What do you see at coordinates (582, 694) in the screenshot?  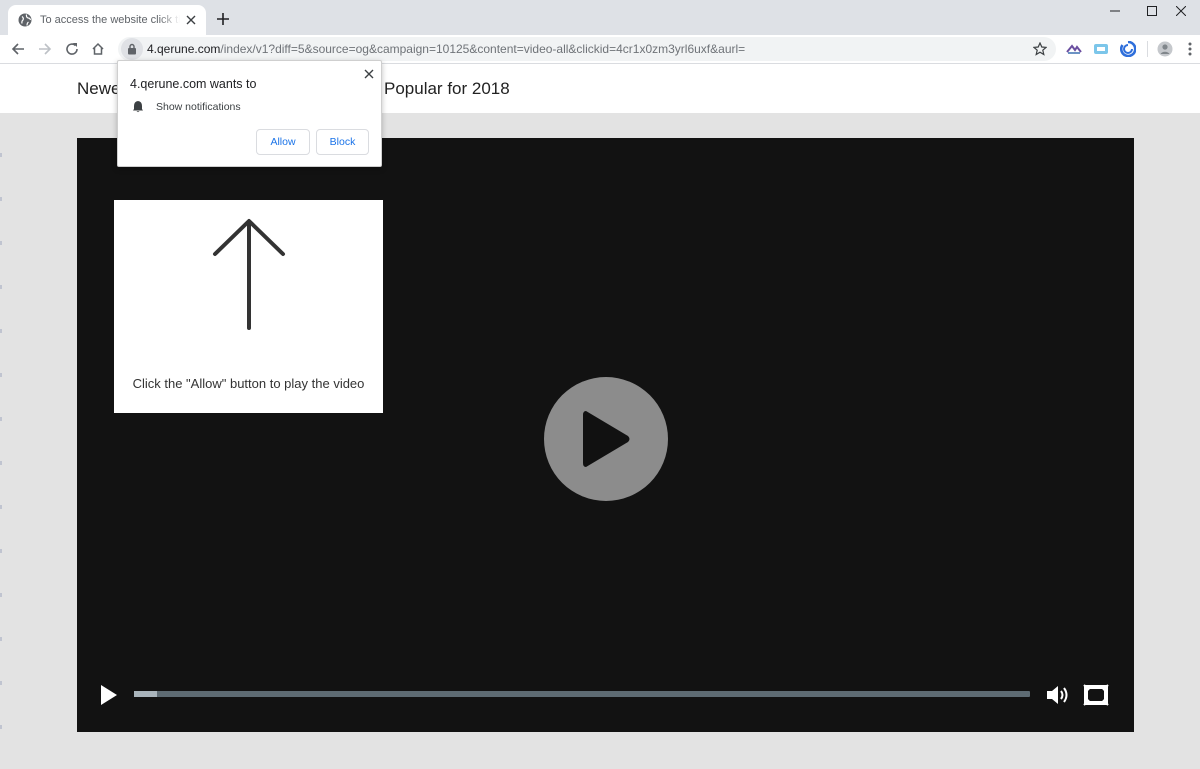 I see `video-progress-bar` at bounding box center [582, 694].